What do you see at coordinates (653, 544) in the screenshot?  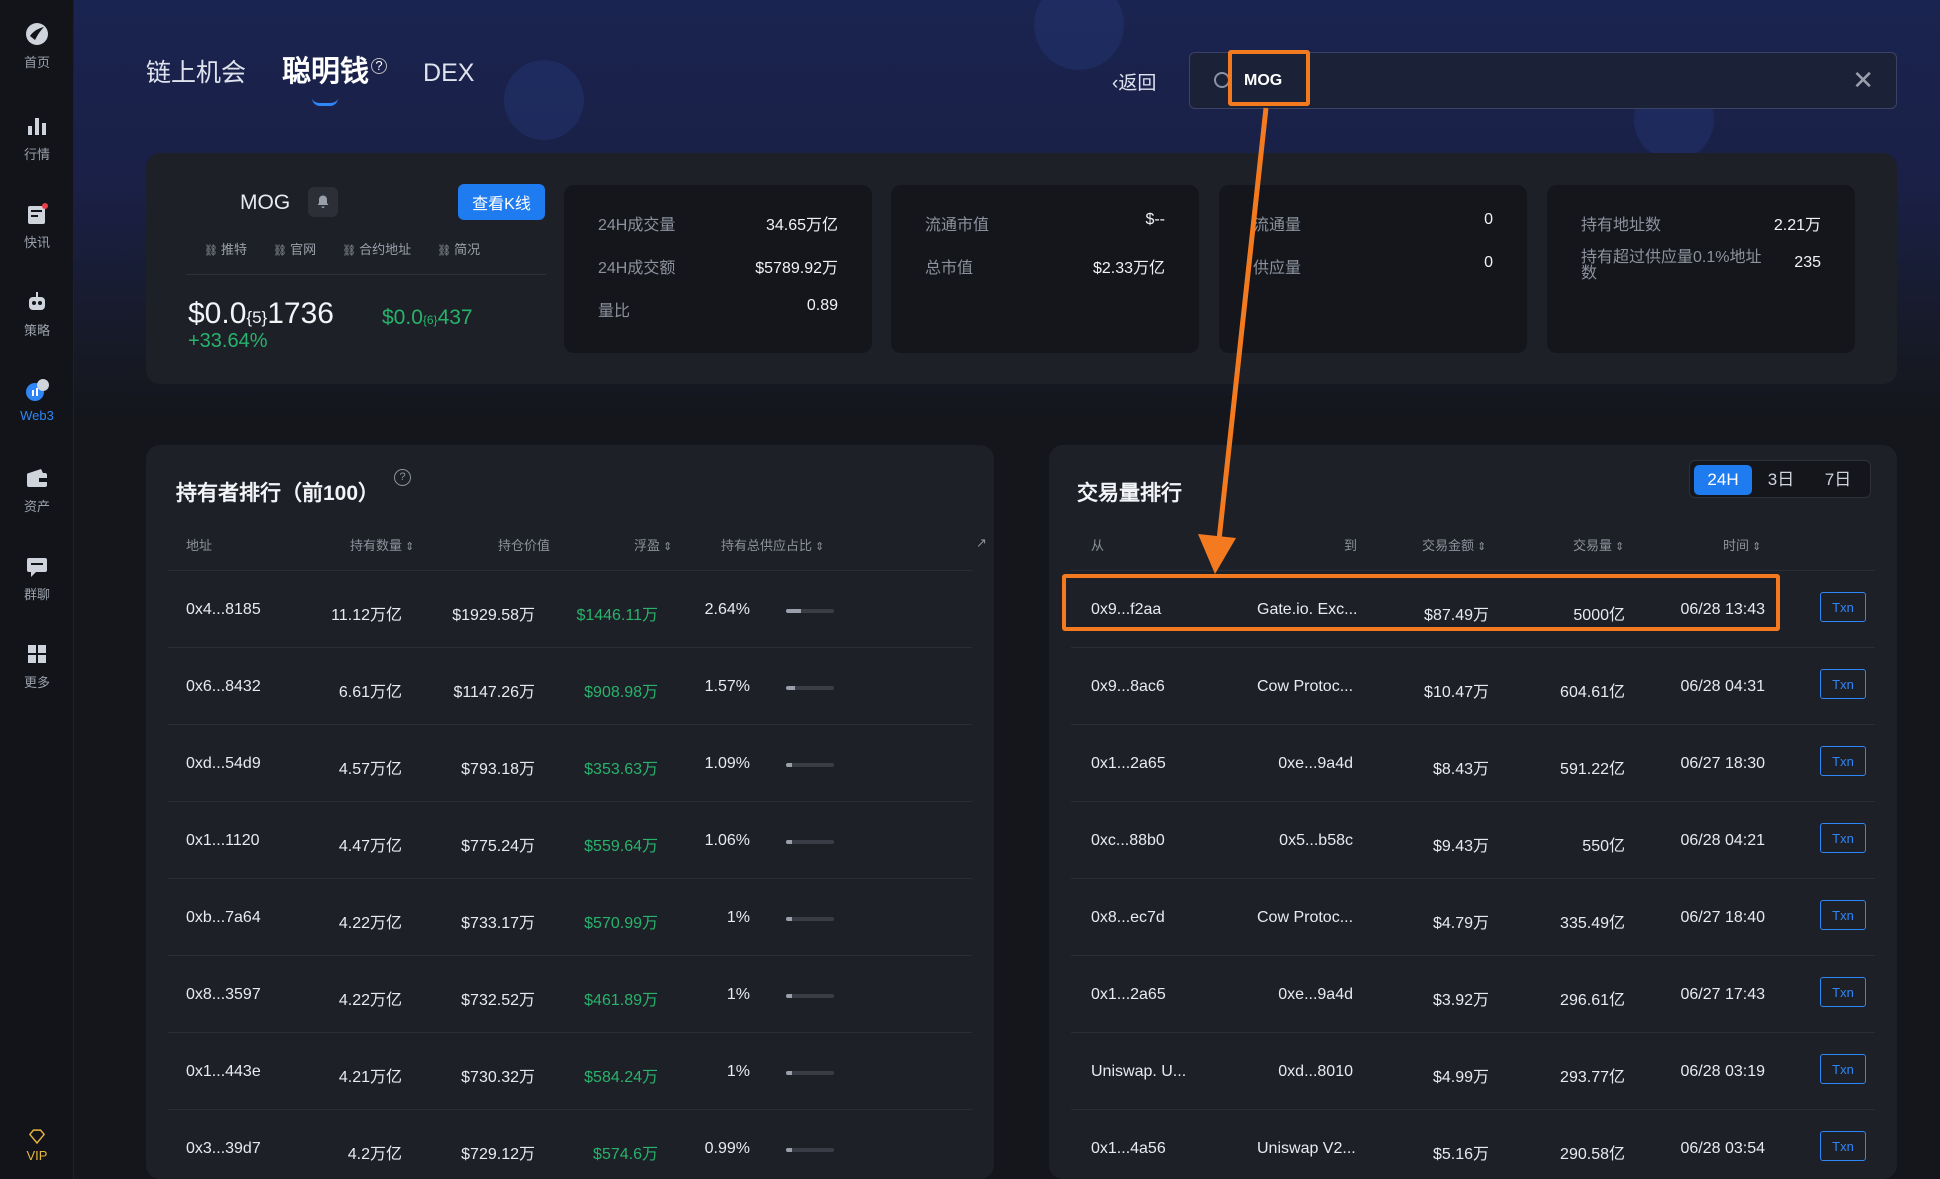 I see `col-pnl: 浮盈` at bounding box center [653, 544].